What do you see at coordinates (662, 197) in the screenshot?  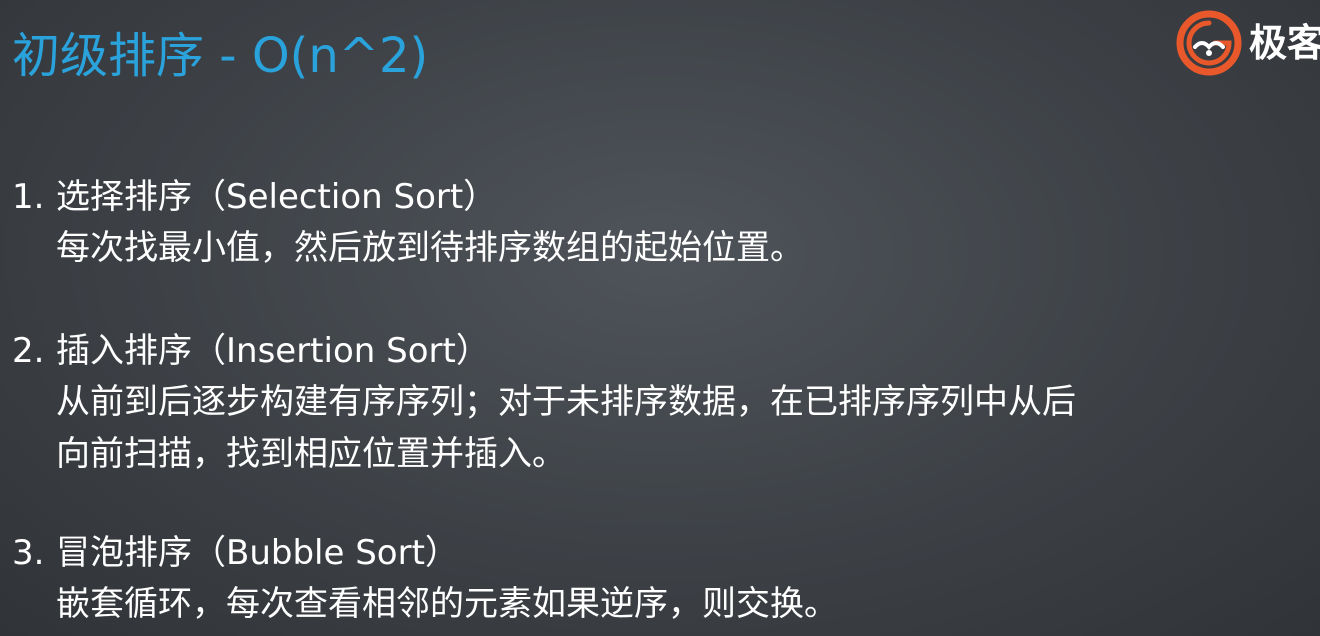 I see `list-item-heading: 1. 选择排序（Selection Sort）` at bounding box center [662, 197].